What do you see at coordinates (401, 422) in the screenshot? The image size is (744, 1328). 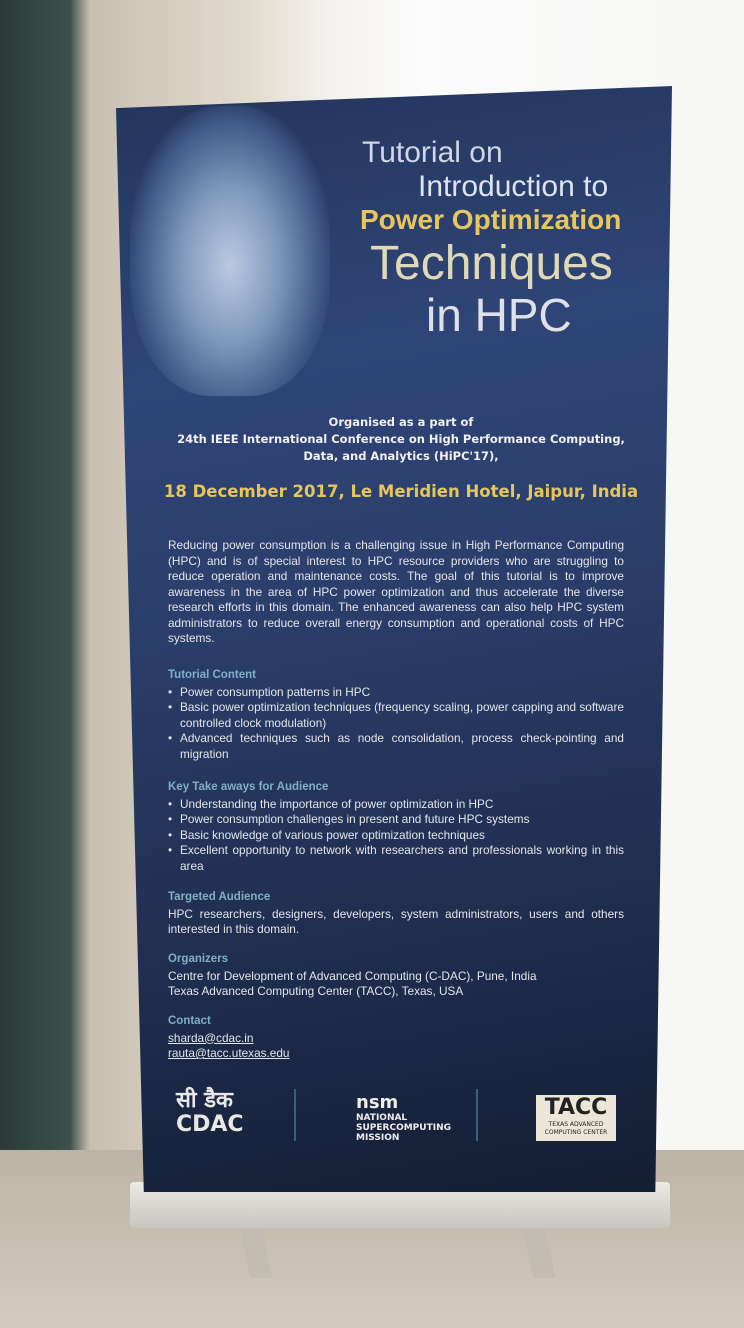 I see `org-line: Organised as a part of` at bounding box center [401, 422].